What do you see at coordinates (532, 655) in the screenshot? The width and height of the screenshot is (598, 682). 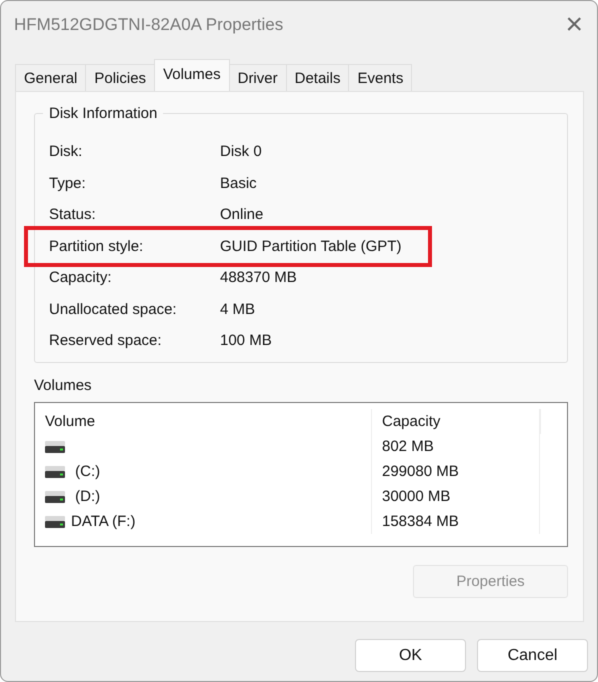 I see `dialog-button: Cancel` at bounding box center [532, 655].